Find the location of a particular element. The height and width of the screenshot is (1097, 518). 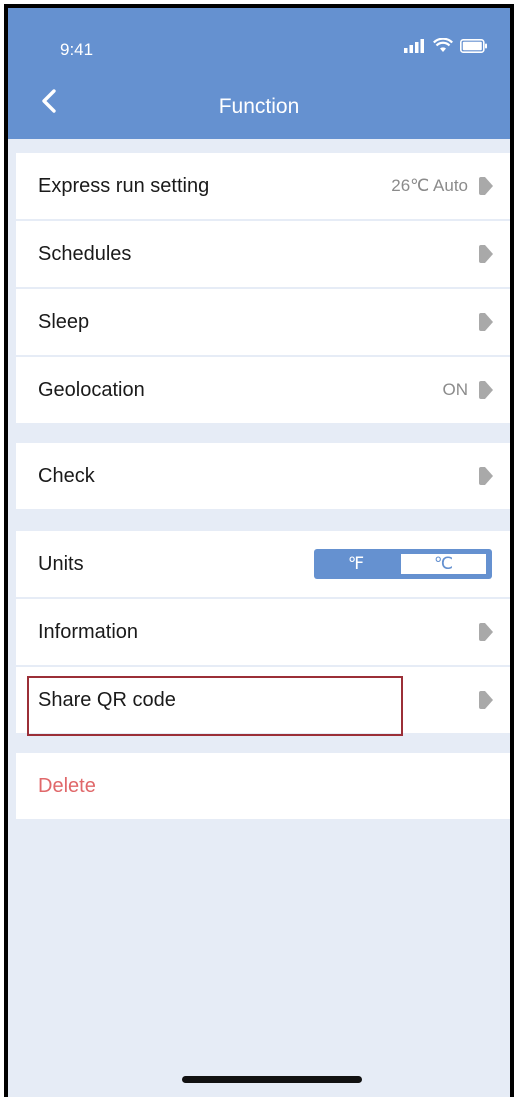

row-value: ON is located at coordinates (455, 389).